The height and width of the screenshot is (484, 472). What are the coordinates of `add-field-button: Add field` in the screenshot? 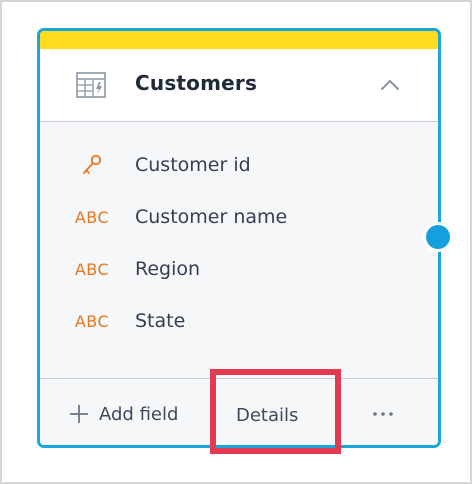 It's located at (123, 414).